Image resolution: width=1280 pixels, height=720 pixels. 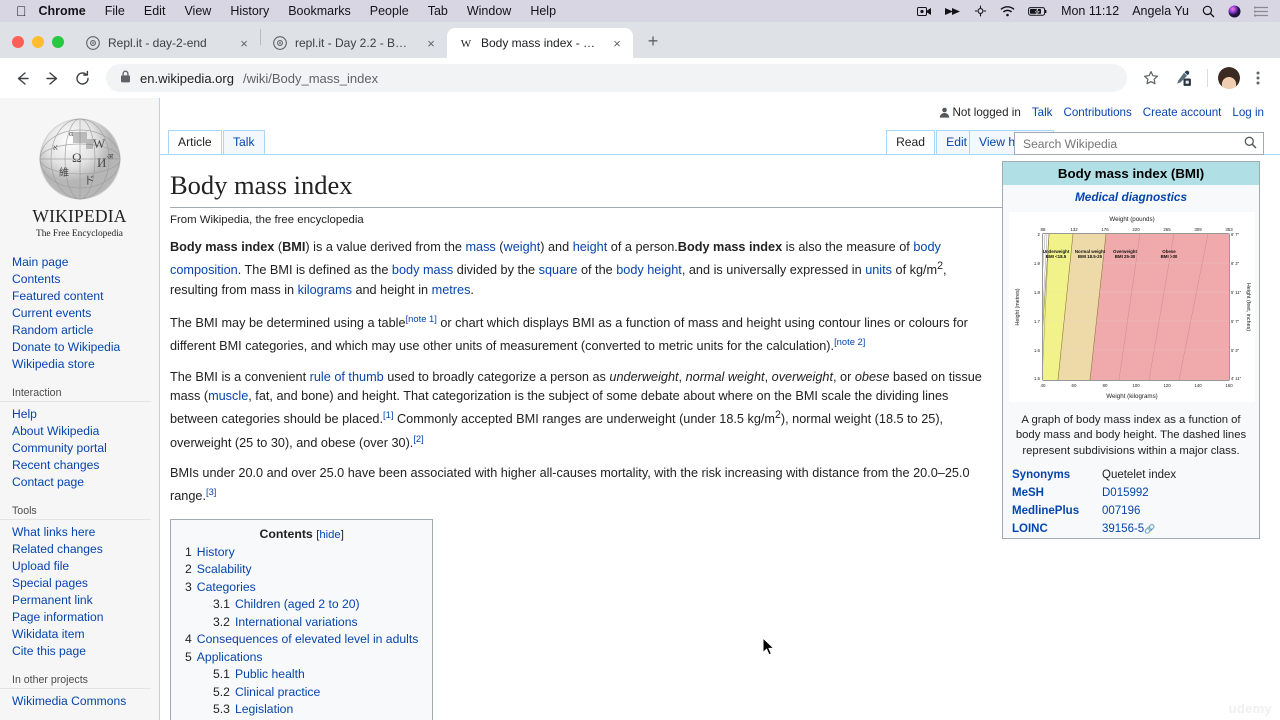 What do you see at coordinates (79, 312) in the screenshot?
I see `sidebar-item-current-events: Current events` at bounding box center [79, 312].